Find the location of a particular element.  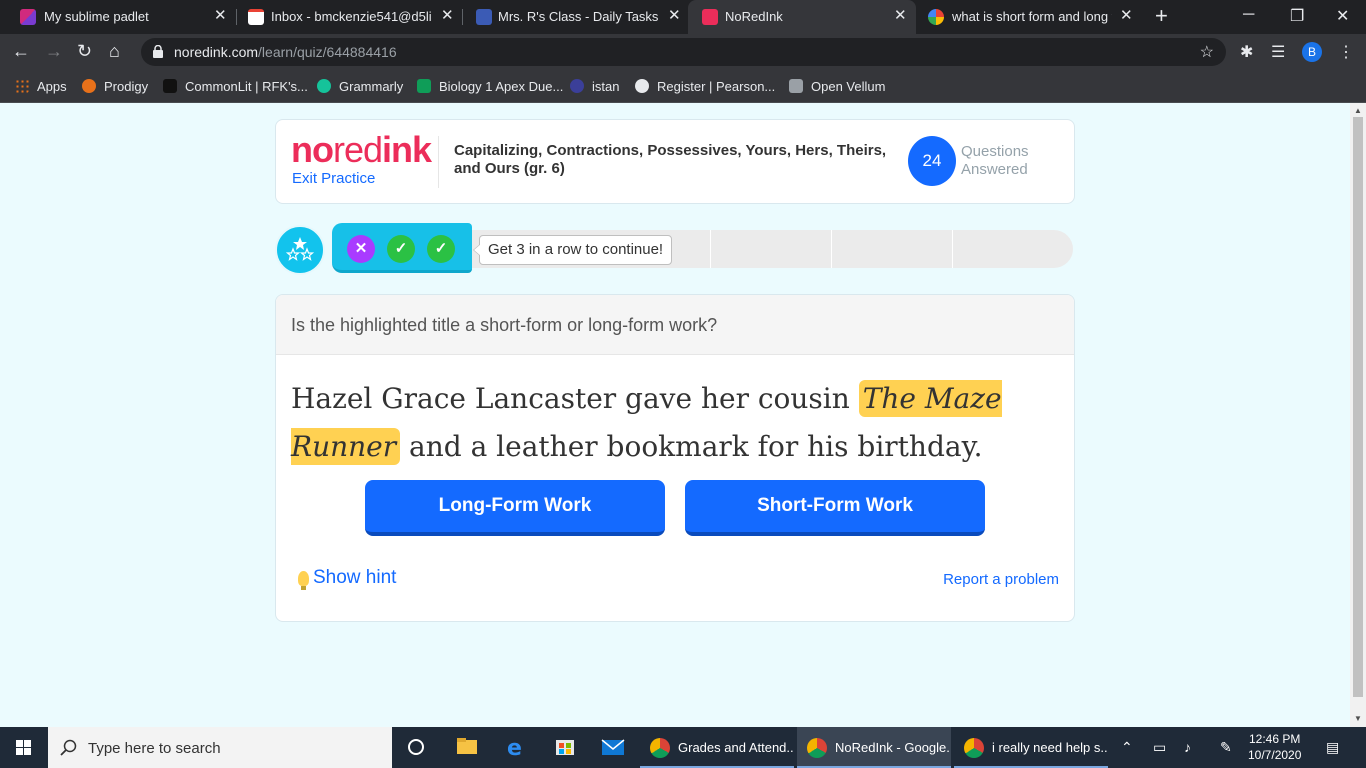

profile-avatar: B is located at coordinates (1312, 52).